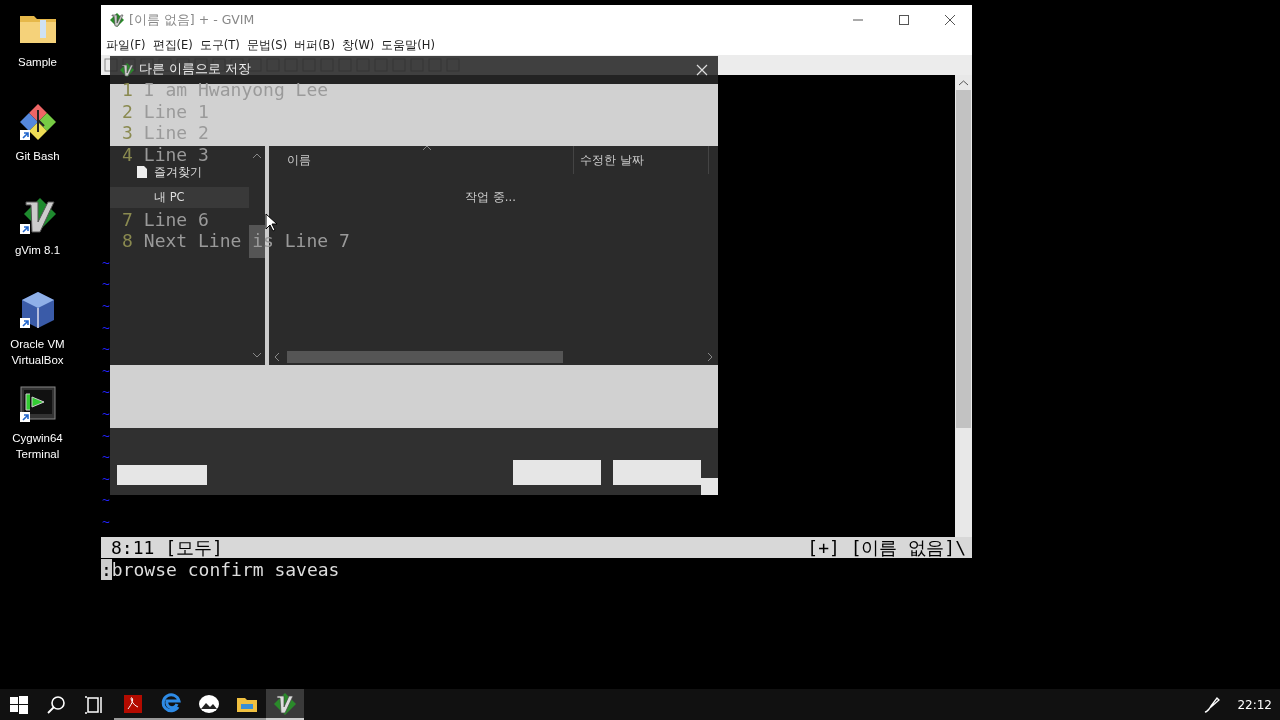  What do you see at coordinates (126, 45) in the screenshot?
I see `menu-item: 파일(F)` at bounding box center [126, 45].